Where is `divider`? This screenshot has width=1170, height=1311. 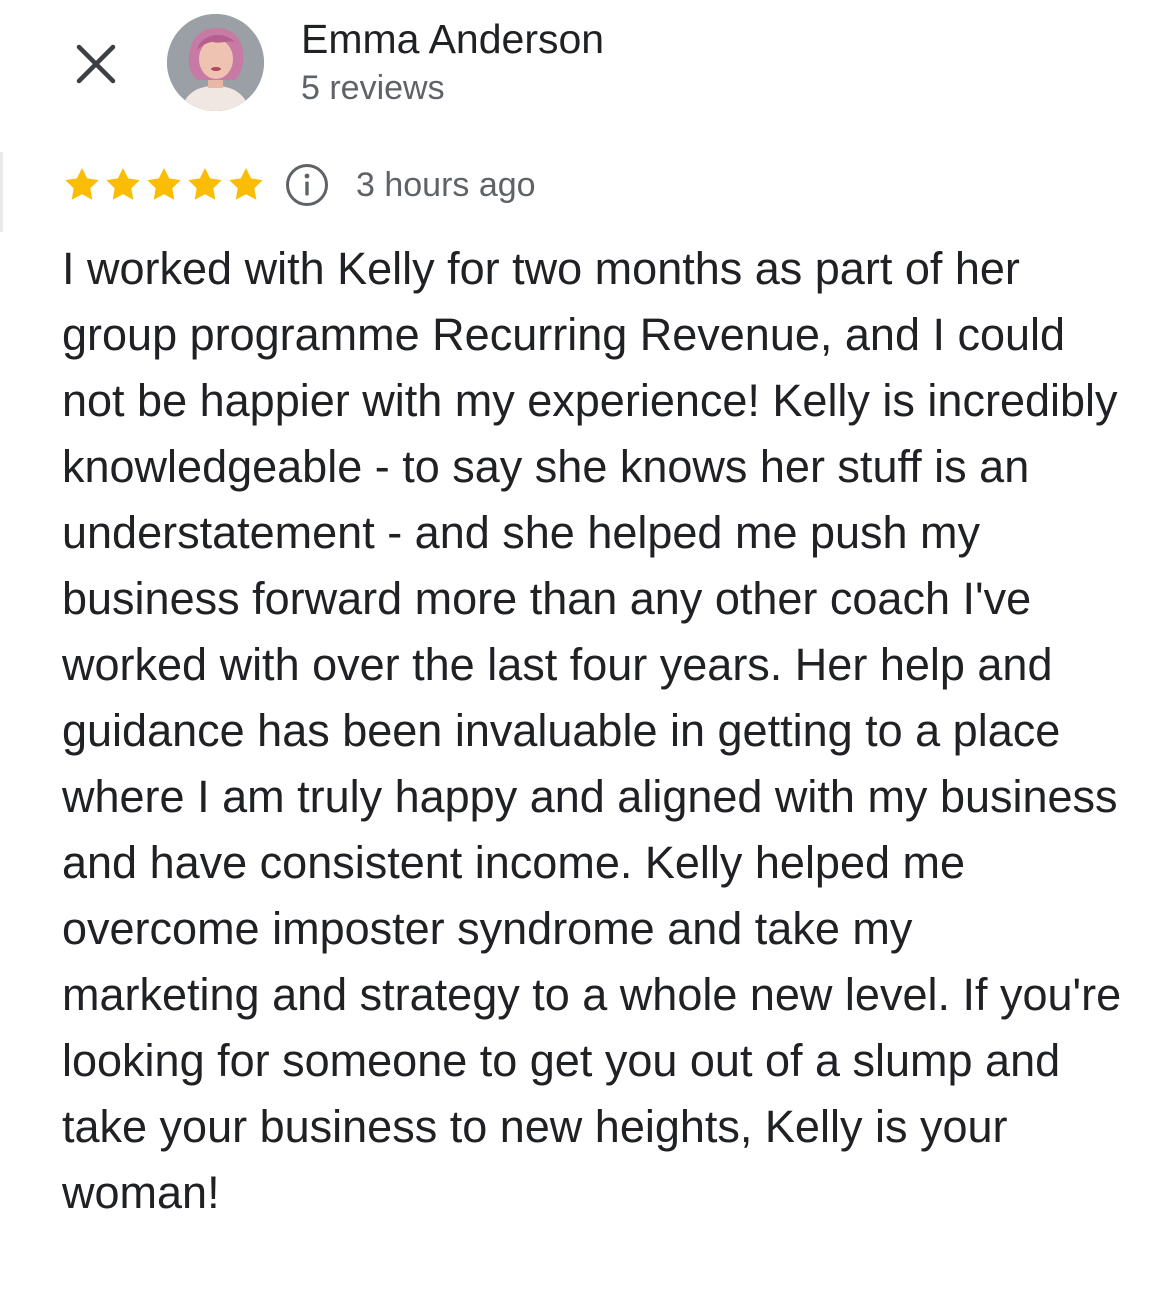 divider is located at coordinates (1, 192).